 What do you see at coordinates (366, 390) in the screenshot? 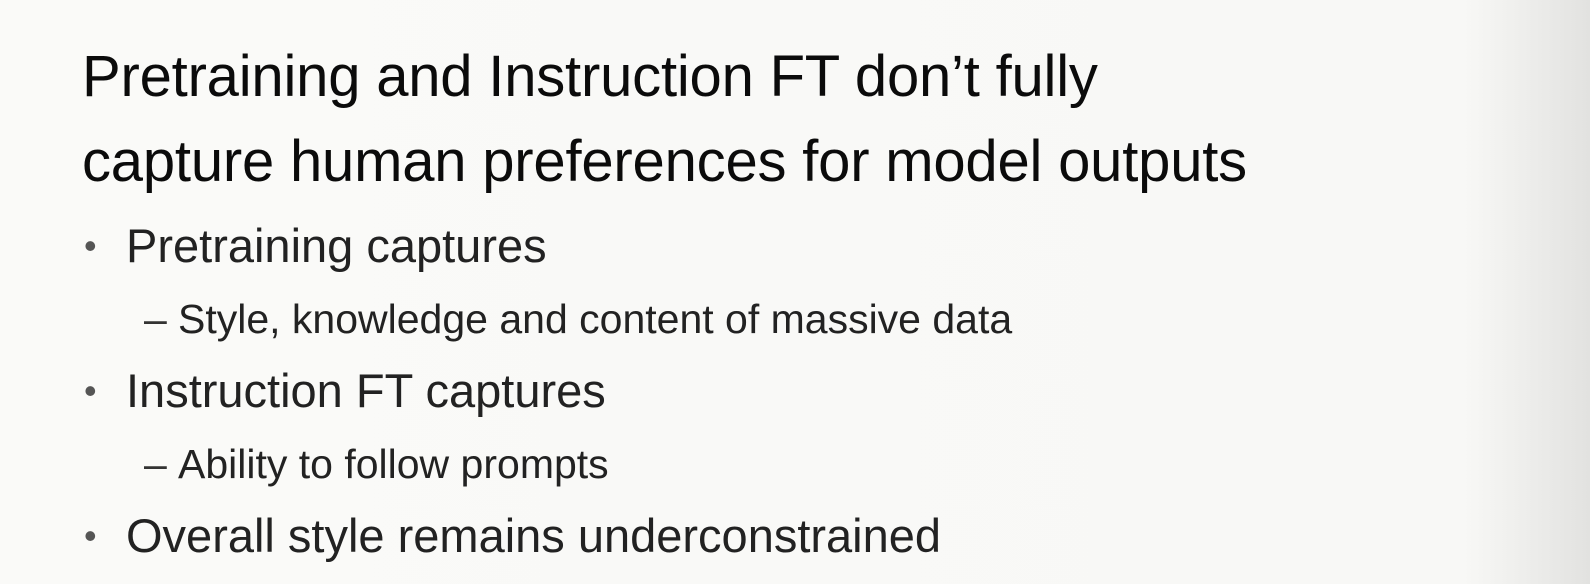
I see `bullet-text: Instruction FT captures` at bounding box center [366, 390].